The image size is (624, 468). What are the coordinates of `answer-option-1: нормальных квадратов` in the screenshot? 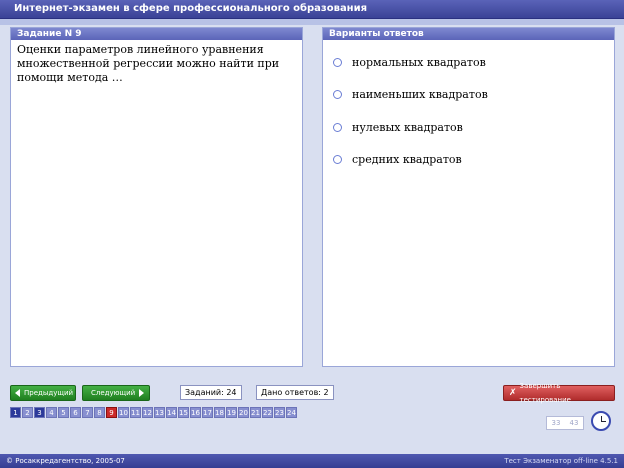 It's located at (409, 62).